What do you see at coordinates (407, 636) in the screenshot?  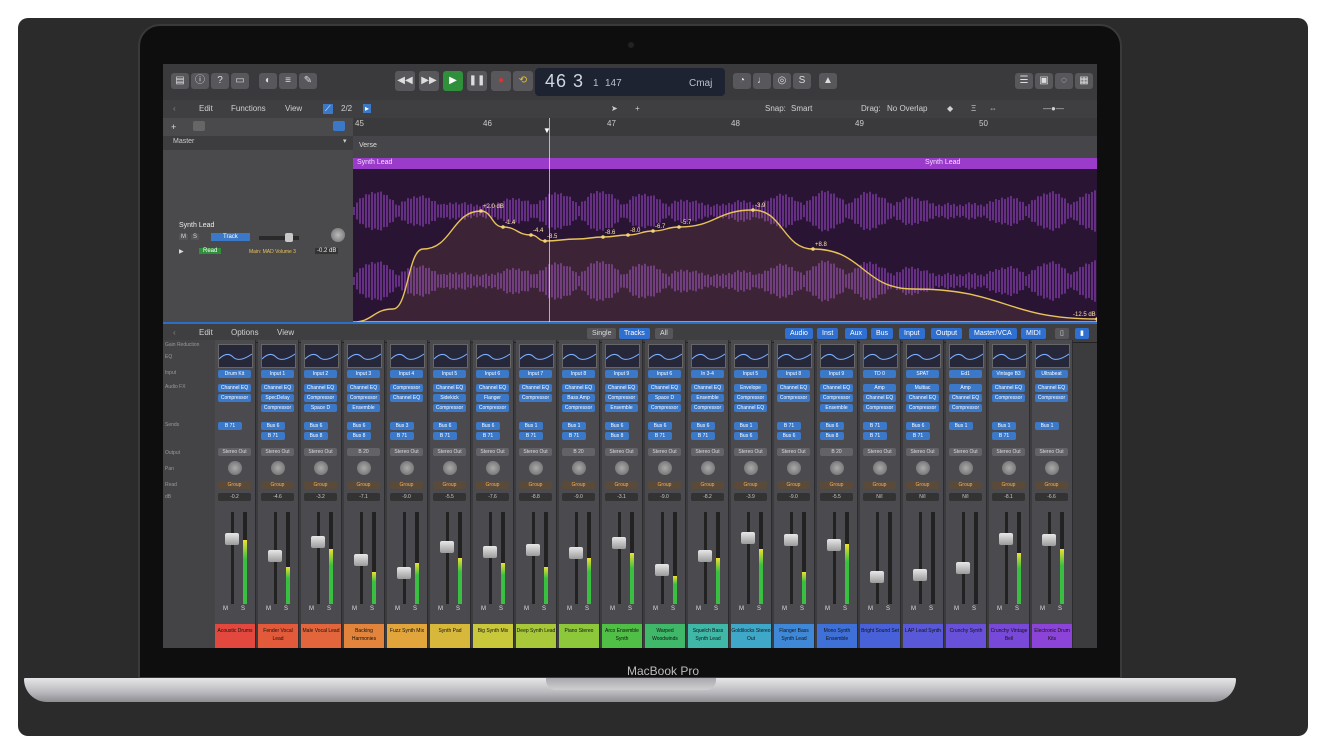 I see `channel-name: Fuzz Synth Mix` at bounding box center [407, 636].